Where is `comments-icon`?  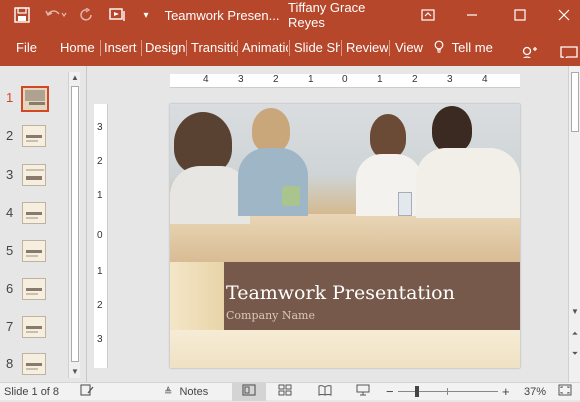
comments-icon is located at coordinates (570, 49).